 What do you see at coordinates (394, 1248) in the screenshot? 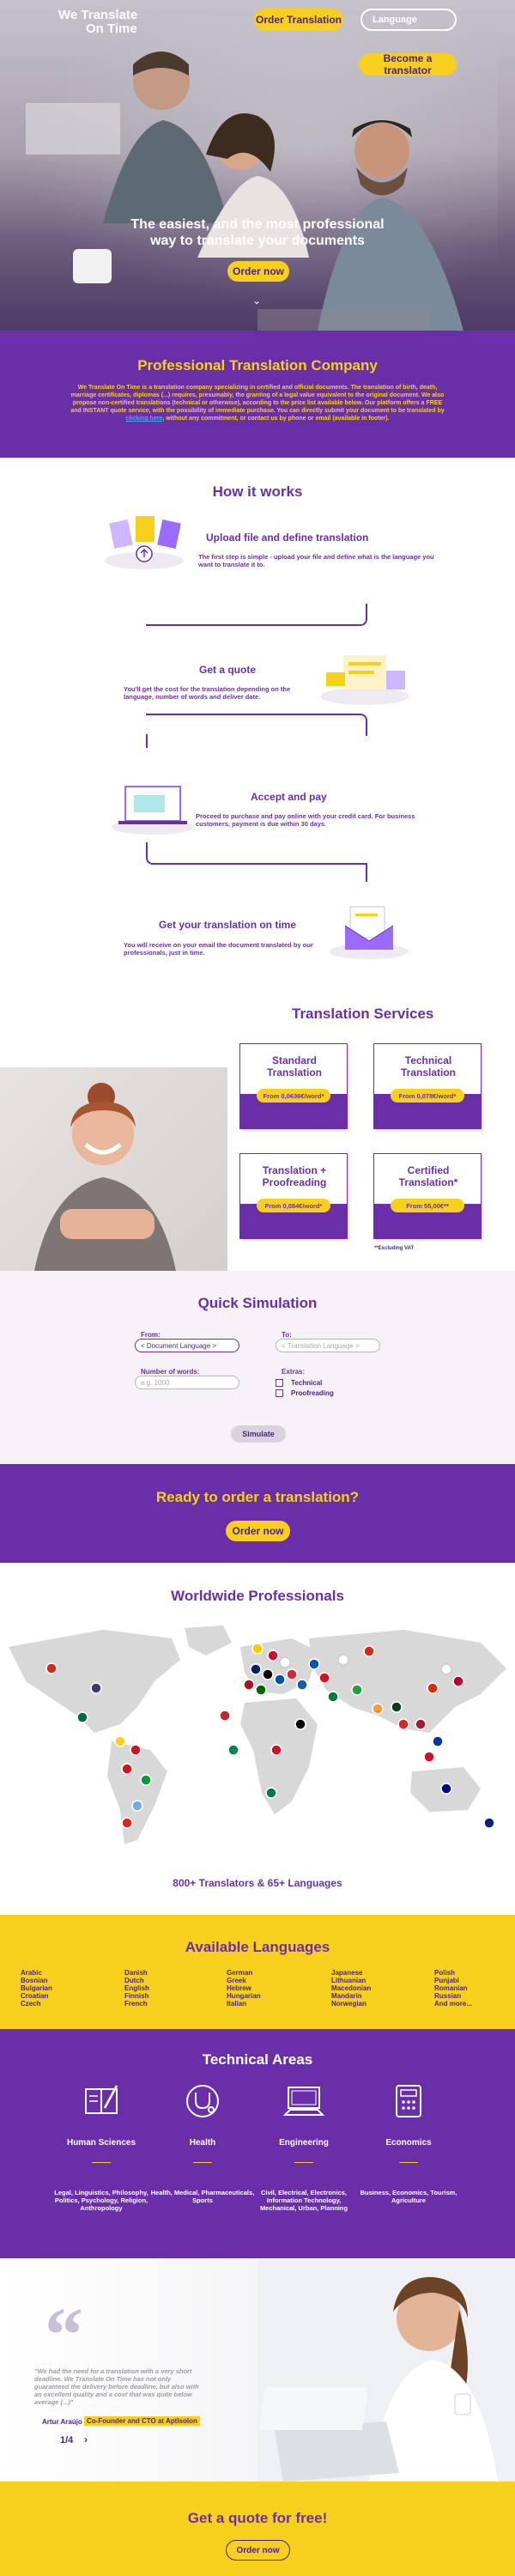
I see `vat-note: **Excluding VAT` at bounding box center [394, 1248].